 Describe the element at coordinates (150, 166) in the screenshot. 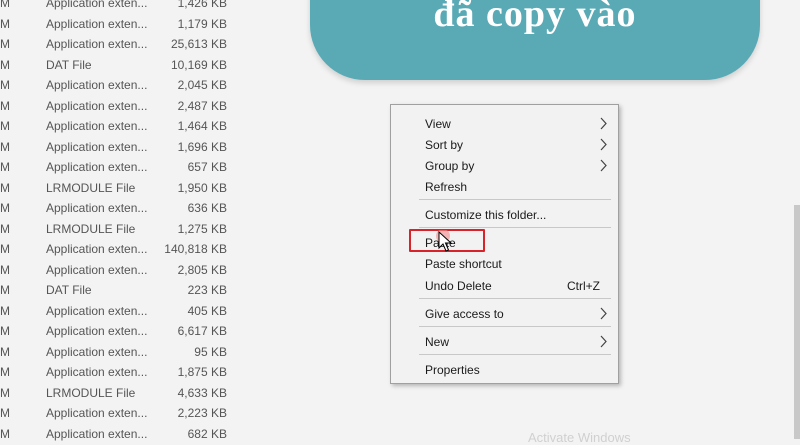

I see `file-row: M Application exten... 657 KB` at that location.